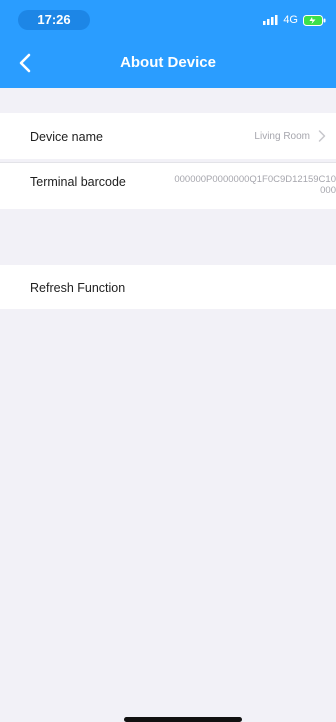  What do you see at coordinates (255, 179) in the screenshot?
I see `terminal-barcode-value: 000000P0000000Q1F0C9D12159C10` at bounding box center [255, 179].